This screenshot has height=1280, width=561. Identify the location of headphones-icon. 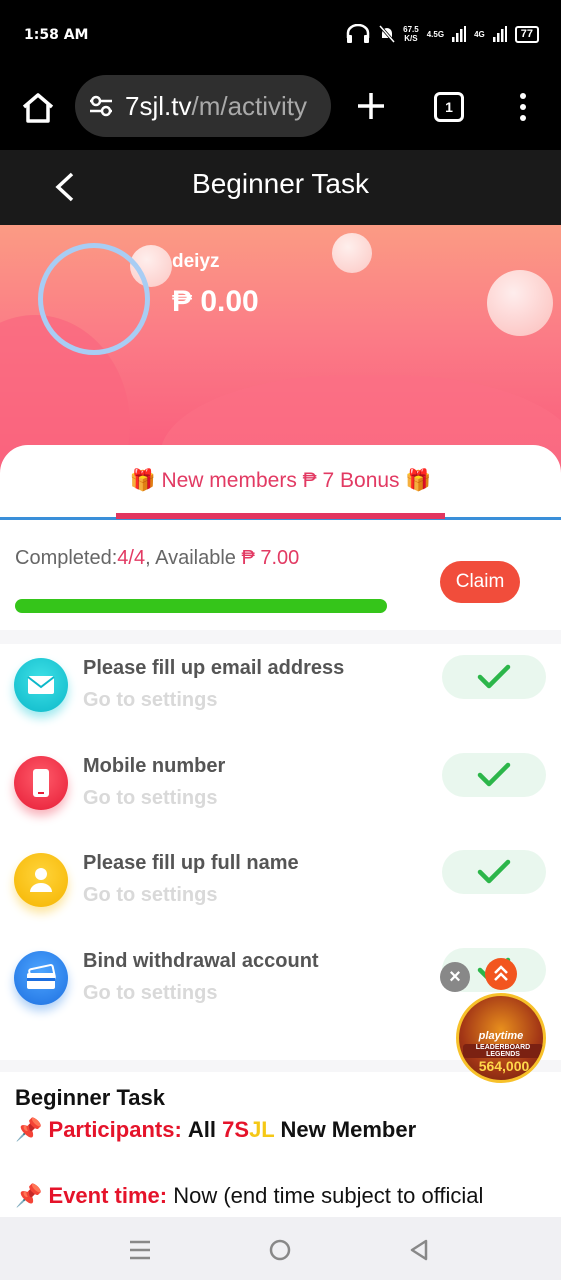
(358, 33).